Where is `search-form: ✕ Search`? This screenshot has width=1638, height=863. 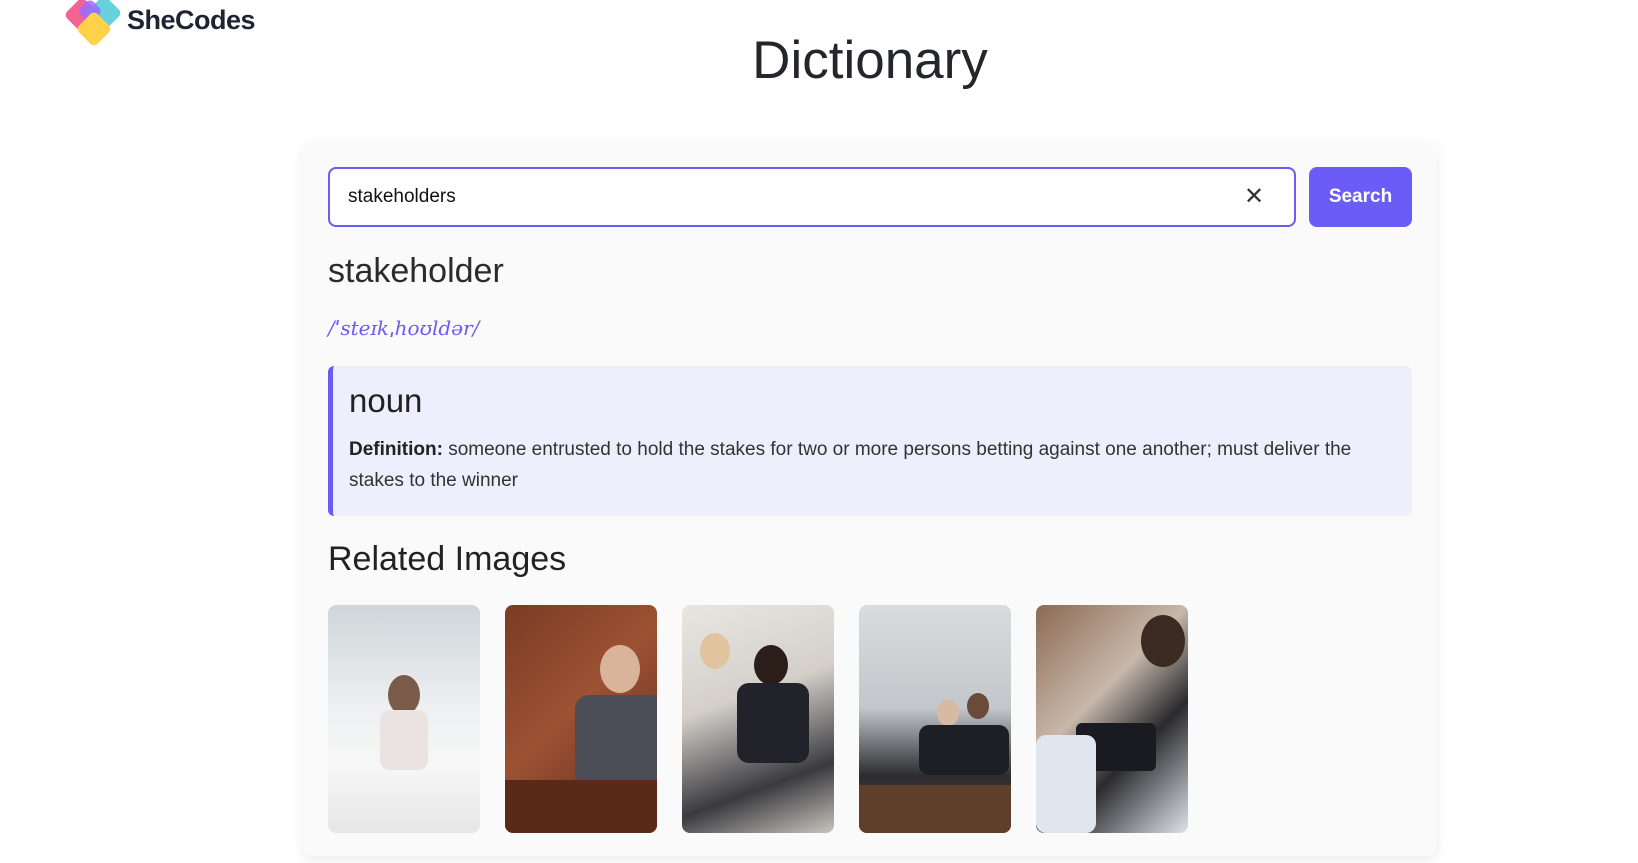 search-form: ✕ Search is located at coordinates (870, 197).